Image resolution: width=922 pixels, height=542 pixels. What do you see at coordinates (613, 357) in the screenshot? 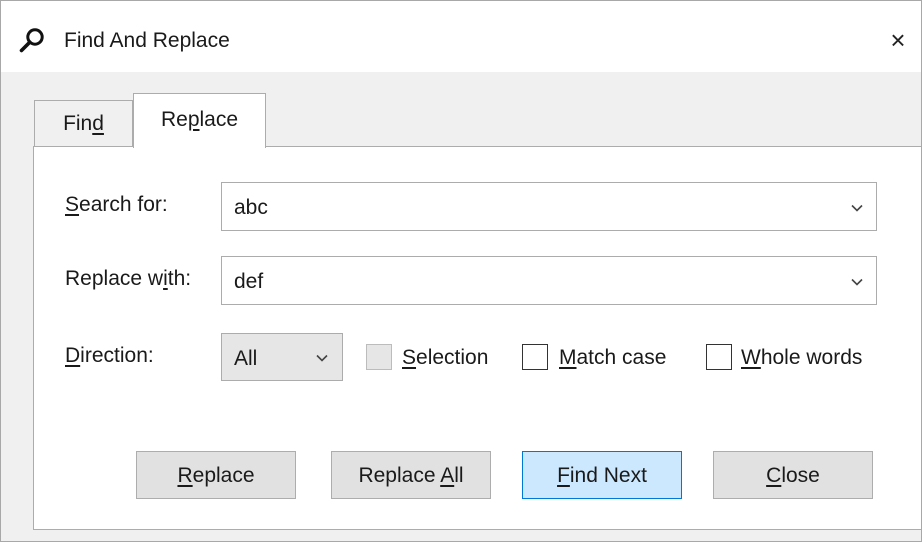
I see `match-case-label: Match case` at bounding box center [613, 357].